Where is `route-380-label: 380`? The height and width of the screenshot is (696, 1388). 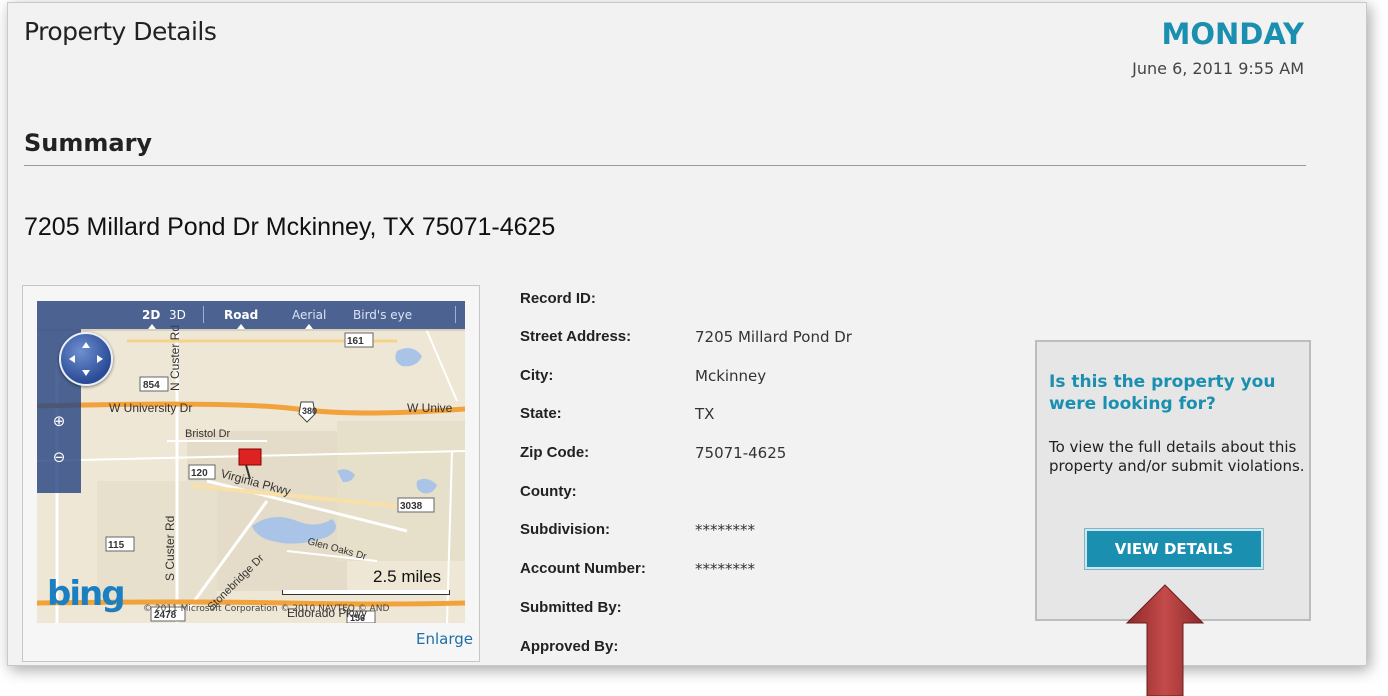
route-380-label: 380 is located at coordinates (309, 411).